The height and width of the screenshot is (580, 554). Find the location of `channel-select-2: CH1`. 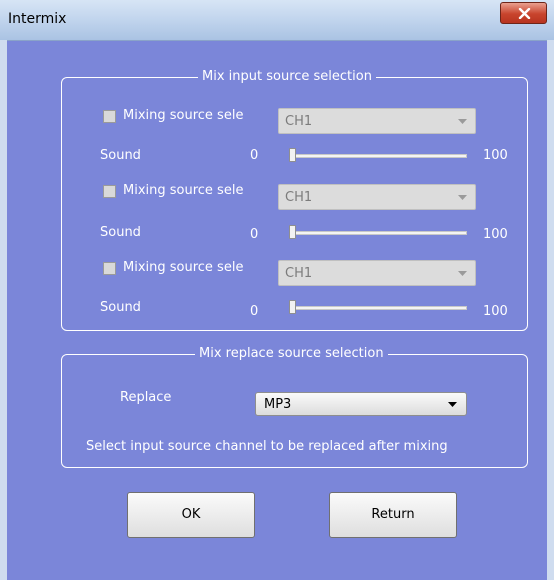

channel-select-2: CH1 is located at coordinates (377, 197).